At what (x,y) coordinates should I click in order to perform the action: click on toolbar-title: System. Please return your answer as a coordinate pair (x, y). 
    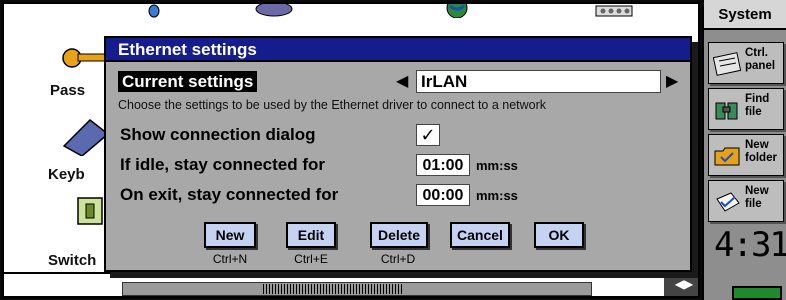
    Looking at the image, I should click on (745, 15).